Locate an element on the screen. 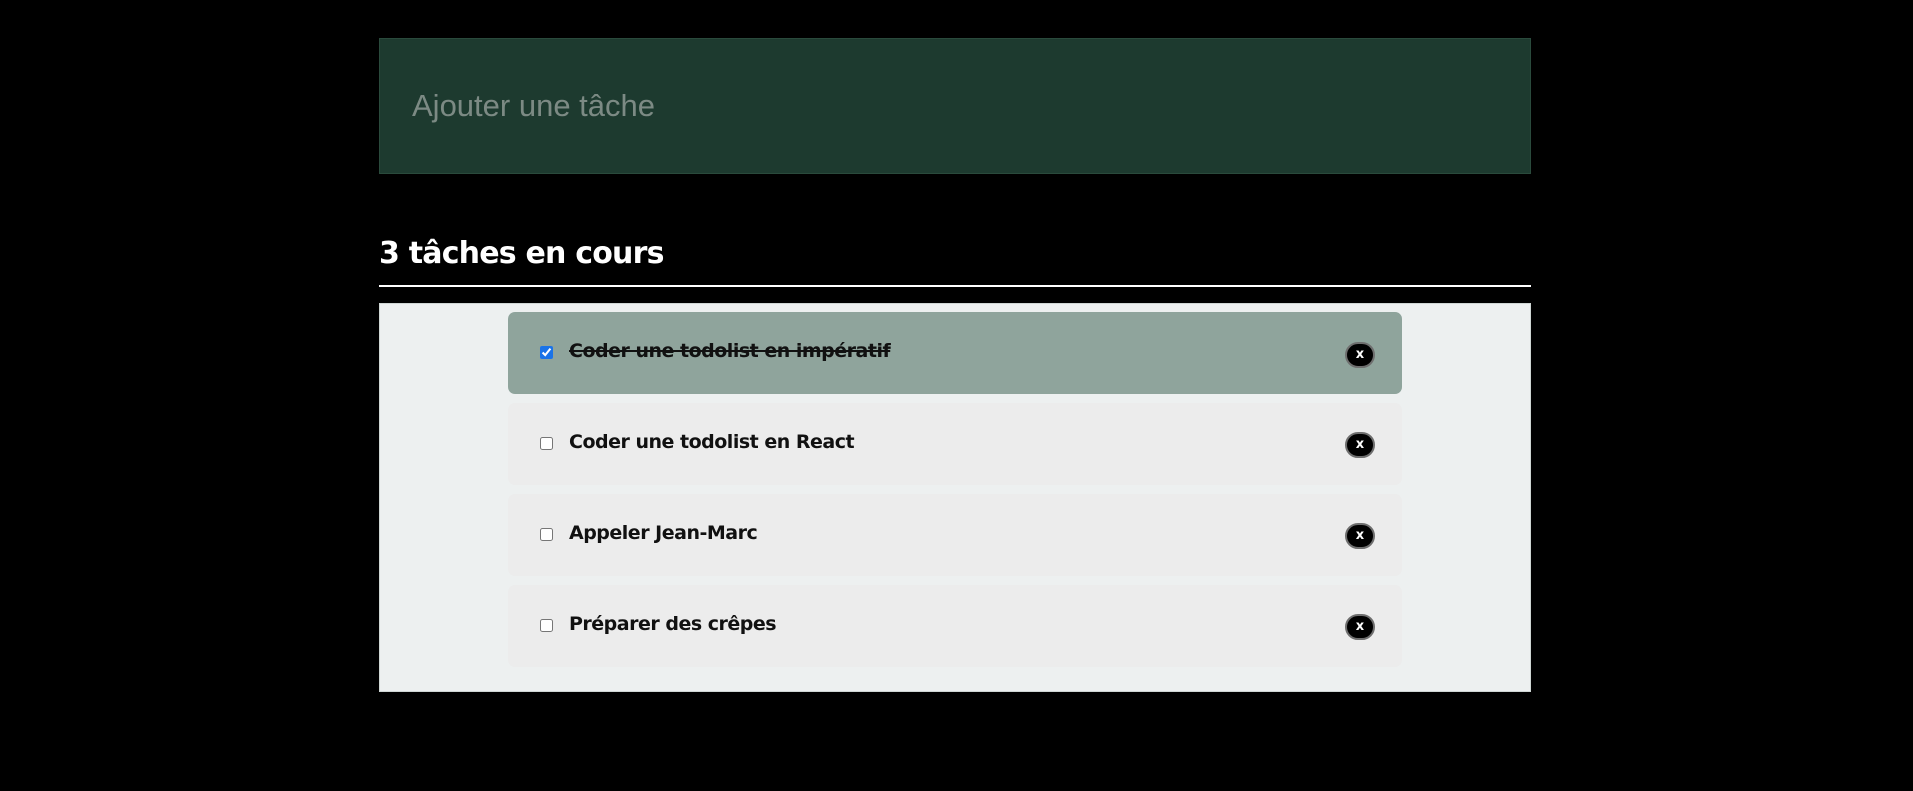  task-label: Coder une todolist en React is located at coordinates (712, 442).